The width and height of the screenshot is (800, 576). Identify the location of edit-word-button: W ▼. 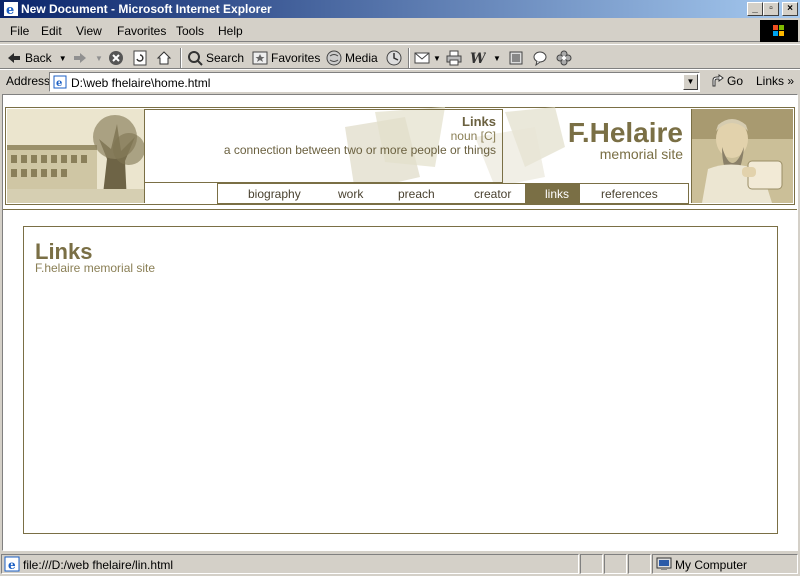
(485, 58).